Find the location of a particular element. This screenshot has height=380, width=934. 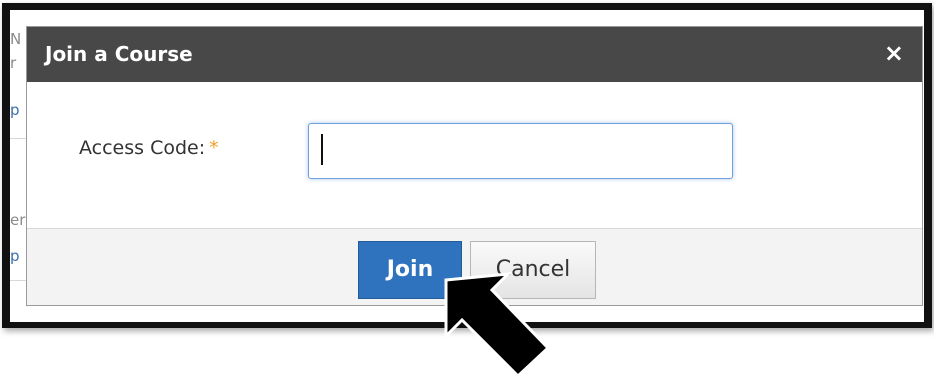

access-code-label: Access Code: * is located at coordinates (149, 148).